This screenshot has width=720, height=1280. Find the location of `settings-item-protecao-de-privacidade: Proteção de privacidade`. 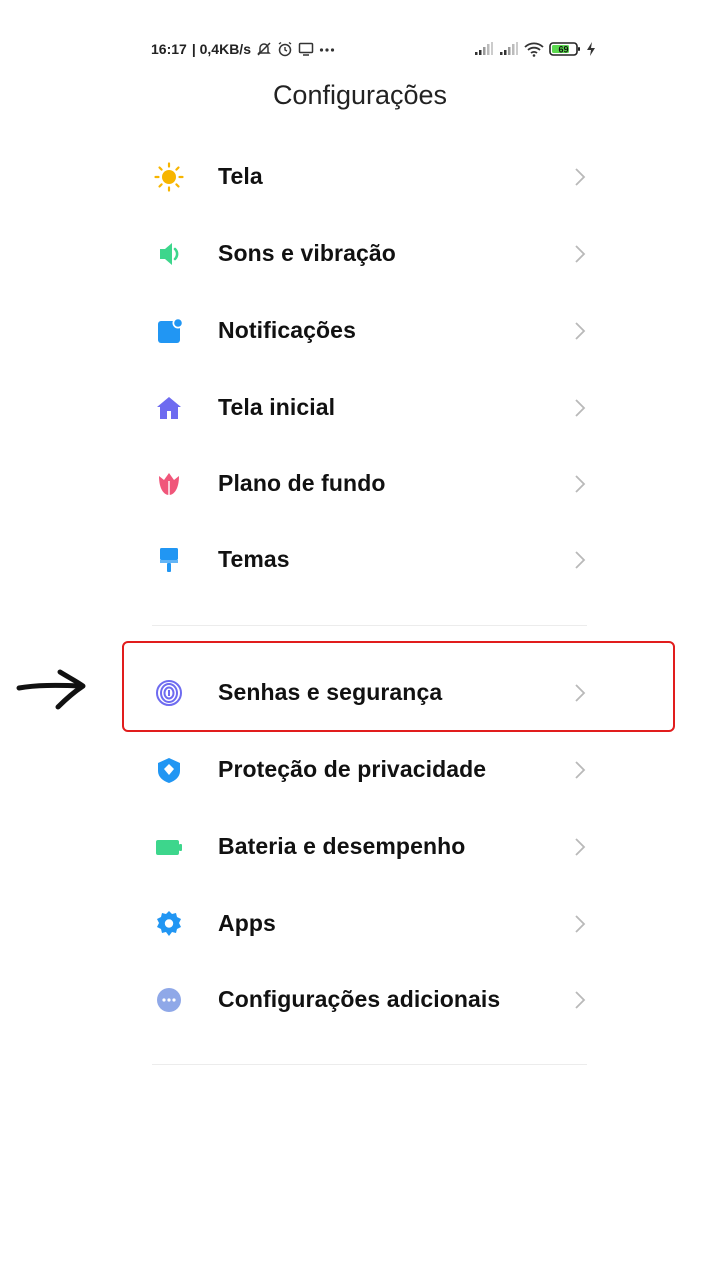

settings-item-protecao-de-privacidade: Proteção de privacidade is located at coordinates (360, 769).